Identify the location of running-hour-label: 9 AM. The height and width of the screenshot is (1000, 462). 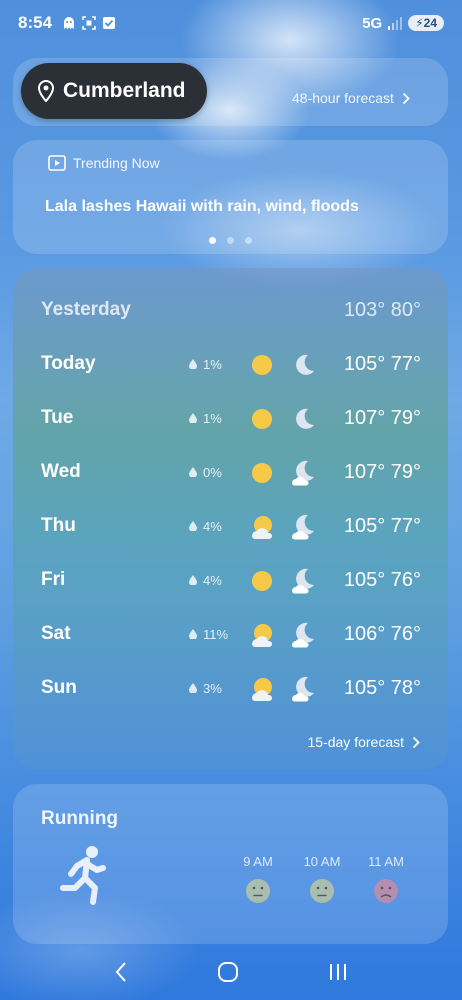
(258, 861).